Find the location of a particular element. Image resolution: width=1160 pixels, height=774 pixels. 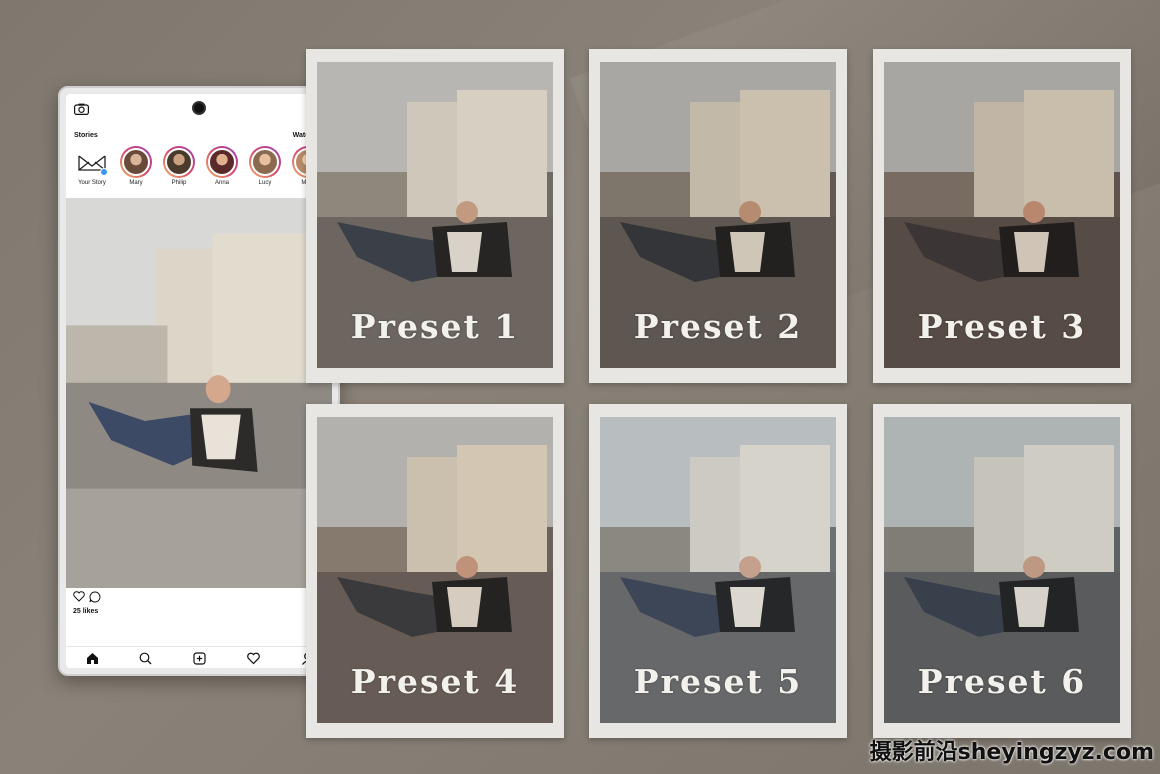

search-icon is located at coordinates (145, 658).